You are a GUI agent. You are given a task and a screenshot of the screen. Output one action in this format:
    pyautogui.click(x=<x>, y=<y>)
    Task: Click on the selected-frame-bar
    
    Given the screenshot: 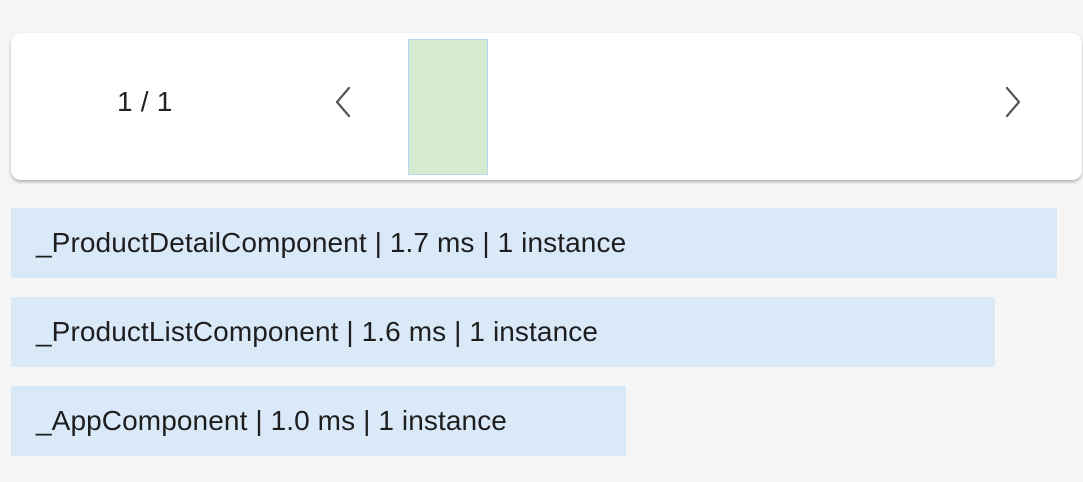 What is the action you would take?
    pyautogui.click(x=448, y=107)
    